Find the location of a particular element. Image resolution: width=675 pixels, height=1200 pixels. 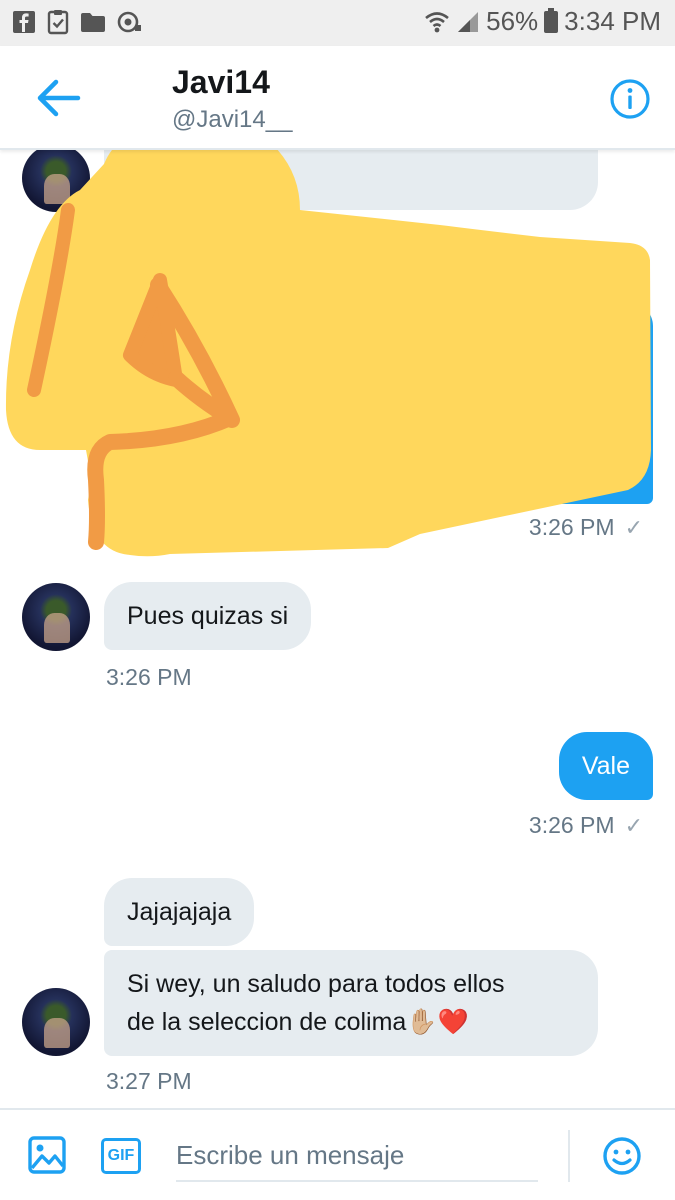

message-input is located at coordinates (357, 1156).